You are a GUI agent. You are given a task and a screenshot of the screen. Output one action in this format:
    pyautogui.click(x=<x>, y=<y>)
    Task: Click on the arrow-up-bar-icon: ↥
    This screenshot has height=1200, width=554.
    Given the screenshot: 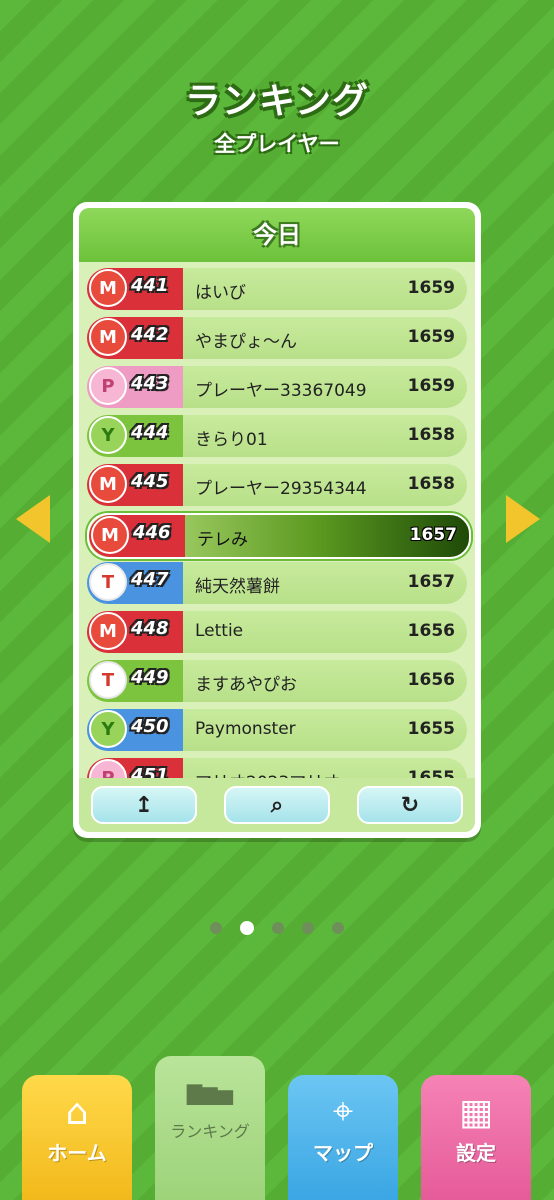 What is the action you would take?
    pyautogui.click(x=144, y=805)
    